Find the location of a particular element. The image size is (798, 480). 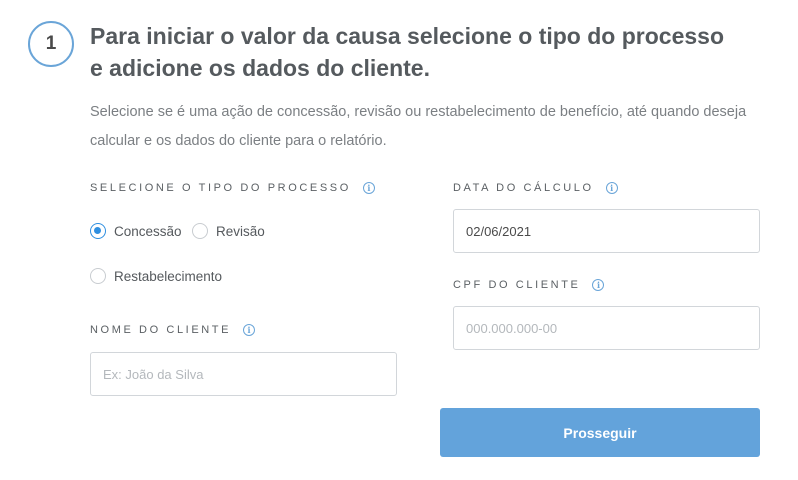

radio-concessao: Concessão is located at coordinates (136, 231).